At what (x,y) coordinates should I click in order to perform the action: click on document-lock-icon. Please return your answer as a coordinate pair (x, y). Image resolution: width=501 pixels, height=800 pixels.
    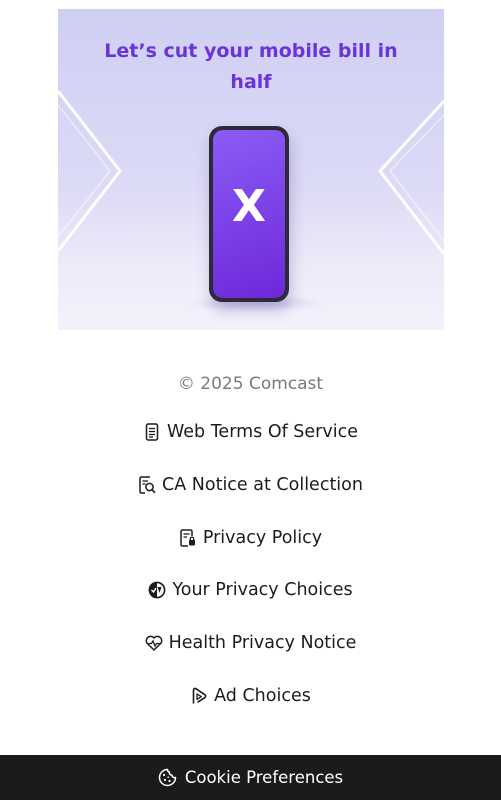
    Looking at the image, I should click on (188, 538).